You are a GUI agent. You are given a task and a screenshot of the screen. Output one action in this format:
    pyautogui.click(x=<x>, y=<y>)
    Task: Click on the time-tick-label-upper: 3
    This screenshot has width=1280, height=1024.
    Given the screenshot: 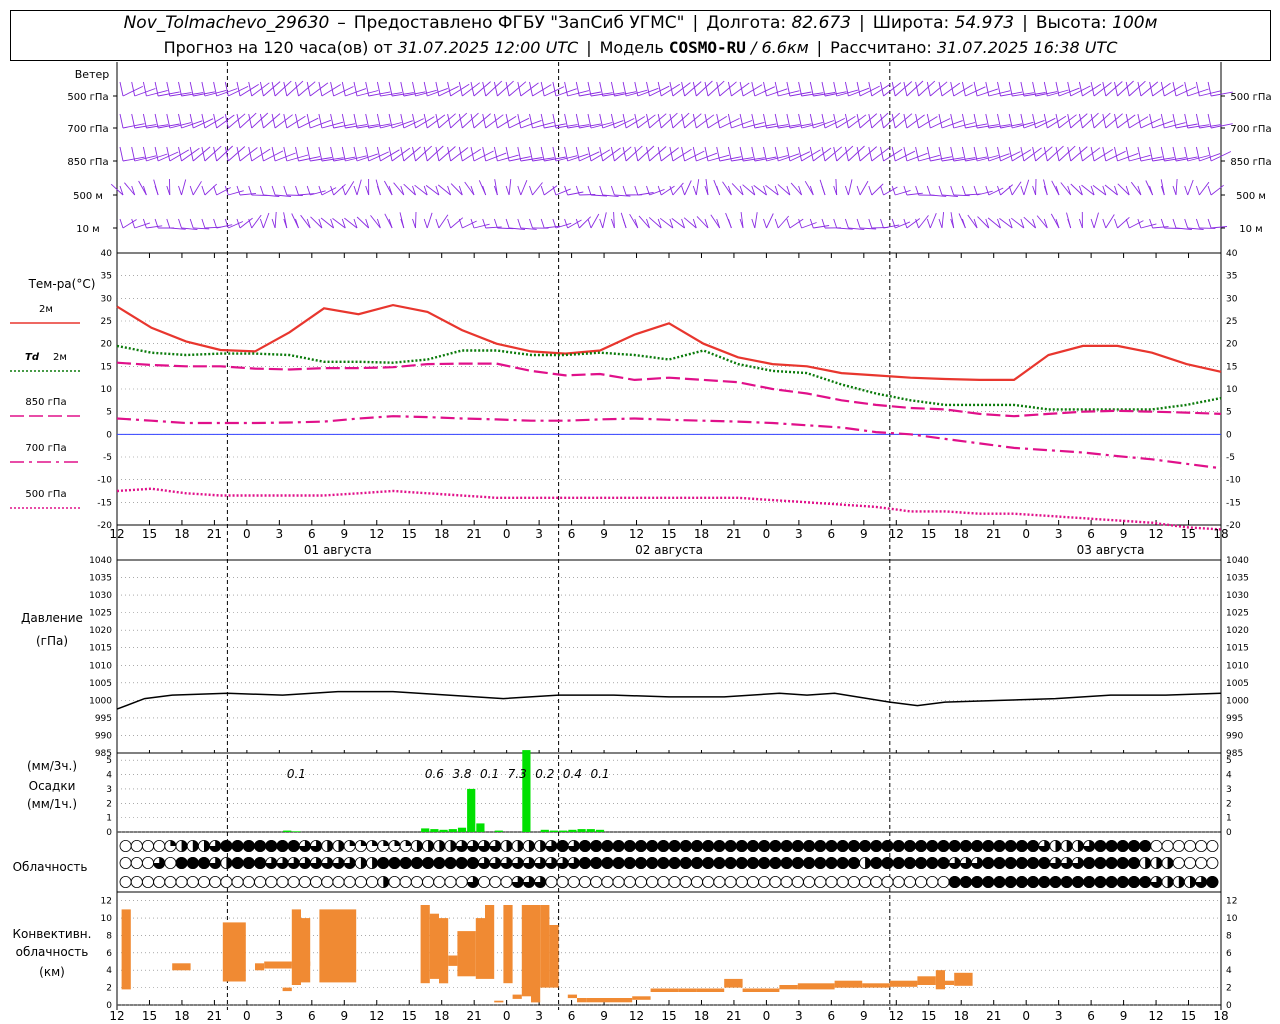 What is the action you would take?
    pyautogui.click(x=1059, y=534)
    